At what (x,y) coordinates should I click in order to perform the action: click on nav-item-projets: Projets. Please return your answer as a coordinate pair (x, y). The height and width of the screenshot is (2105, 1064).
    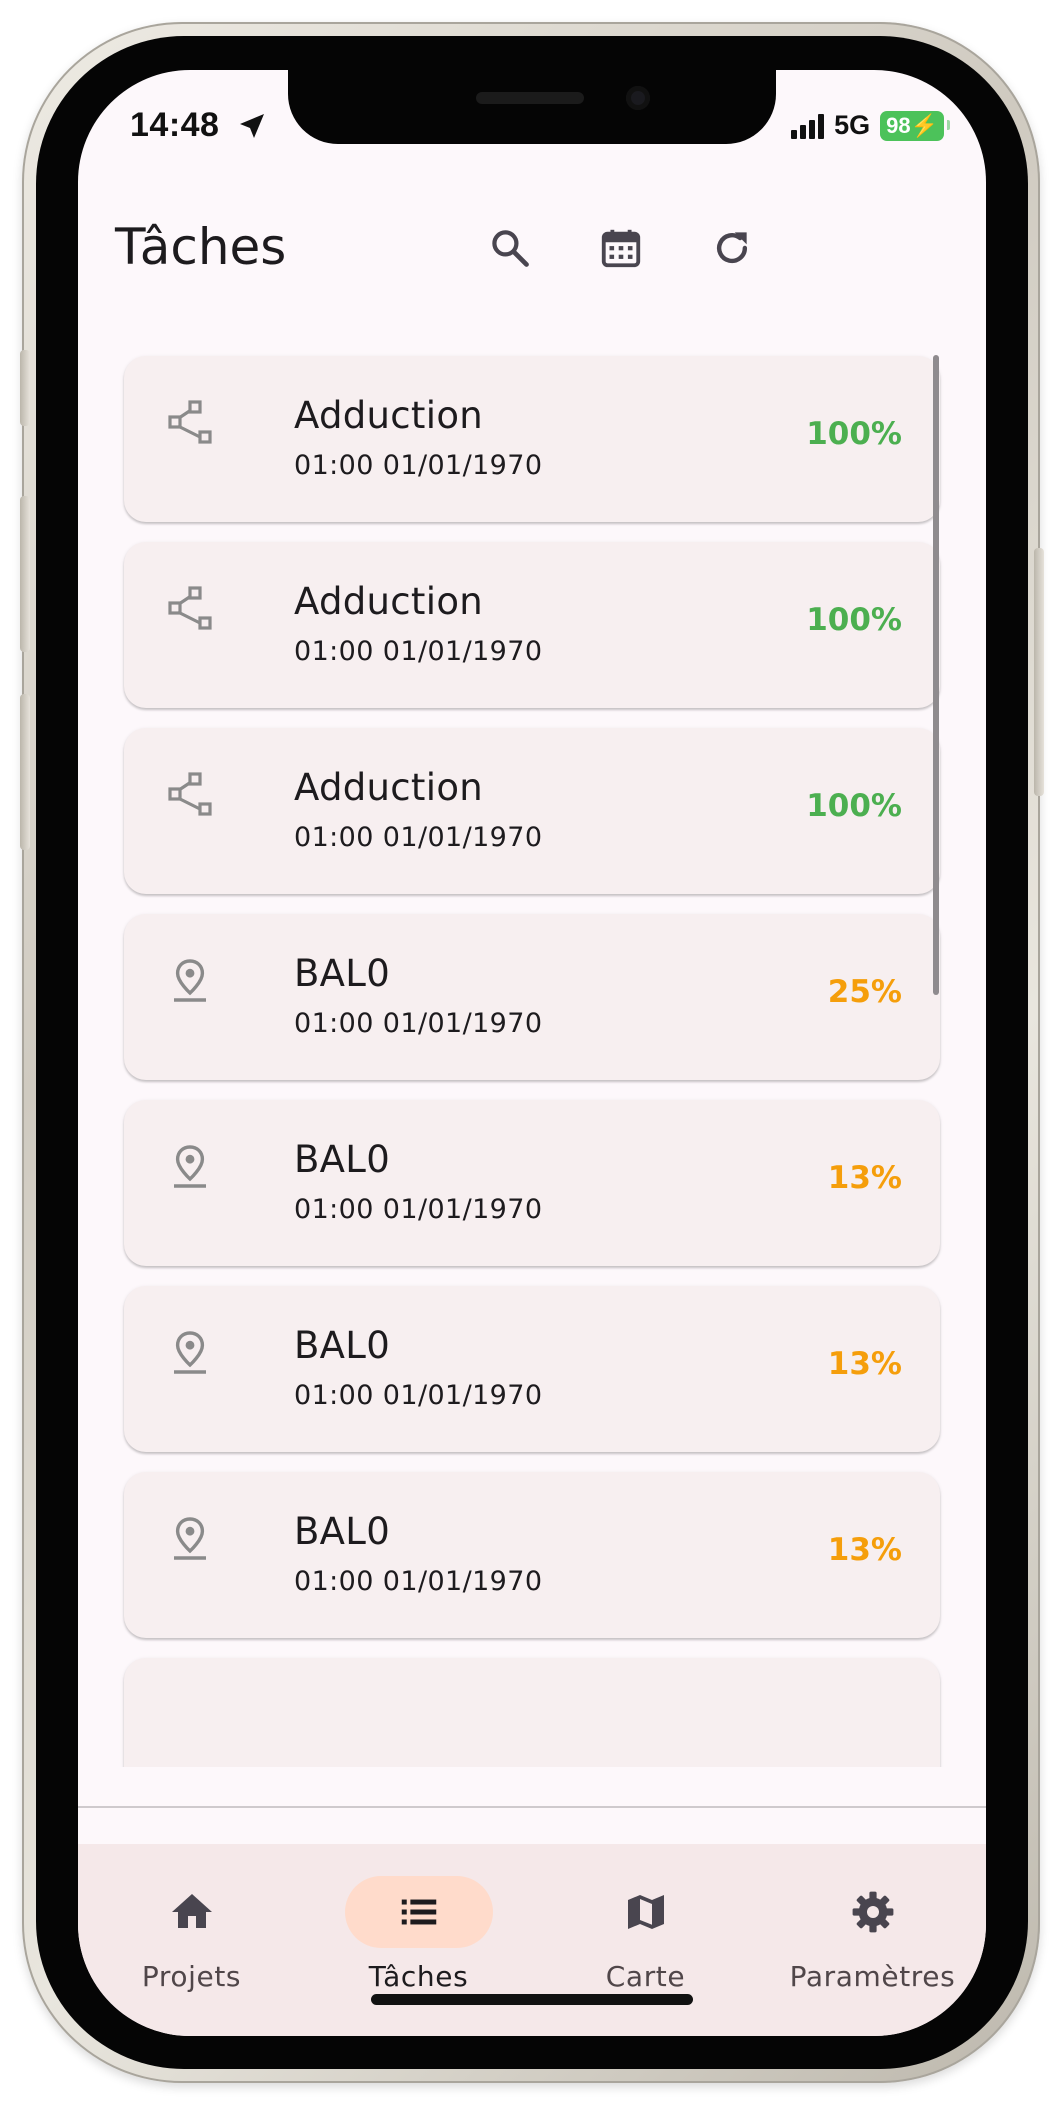
    Looking at the image, I should click on (191, 1919).